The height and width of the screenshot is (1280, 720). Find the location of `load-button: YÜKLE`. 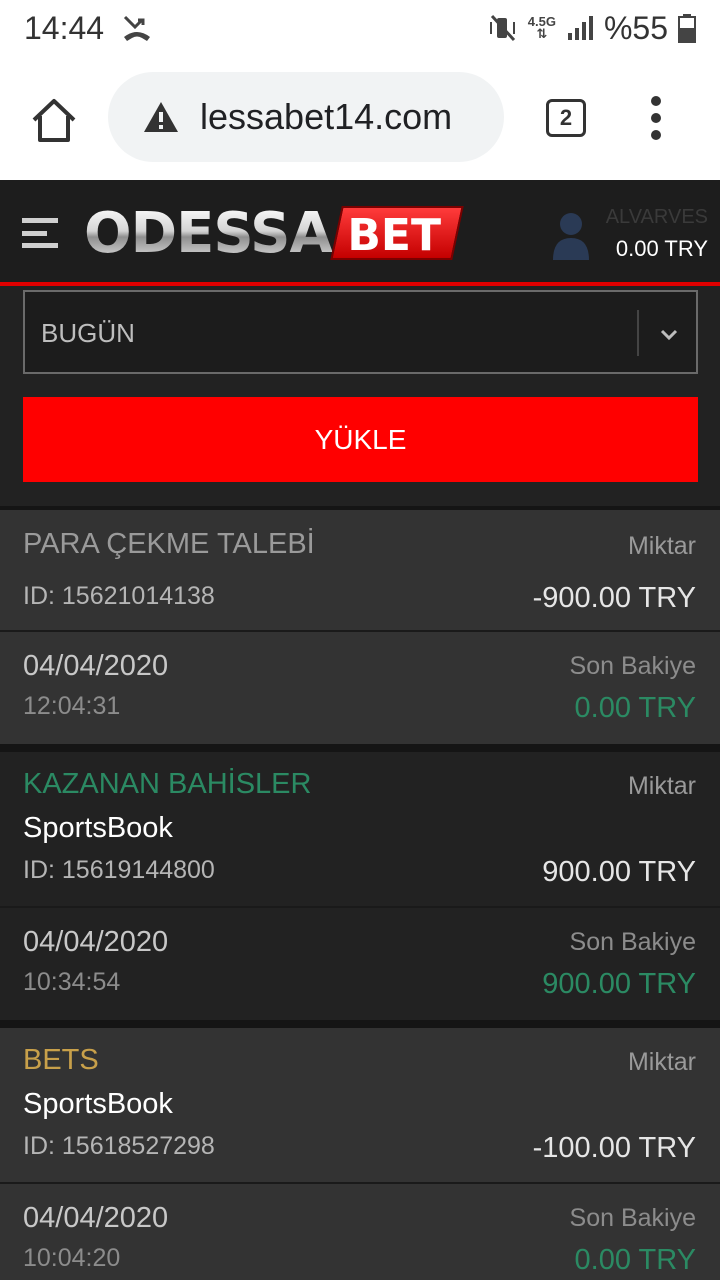

load-button: YÜKLE is located at coordinates (360, 439).